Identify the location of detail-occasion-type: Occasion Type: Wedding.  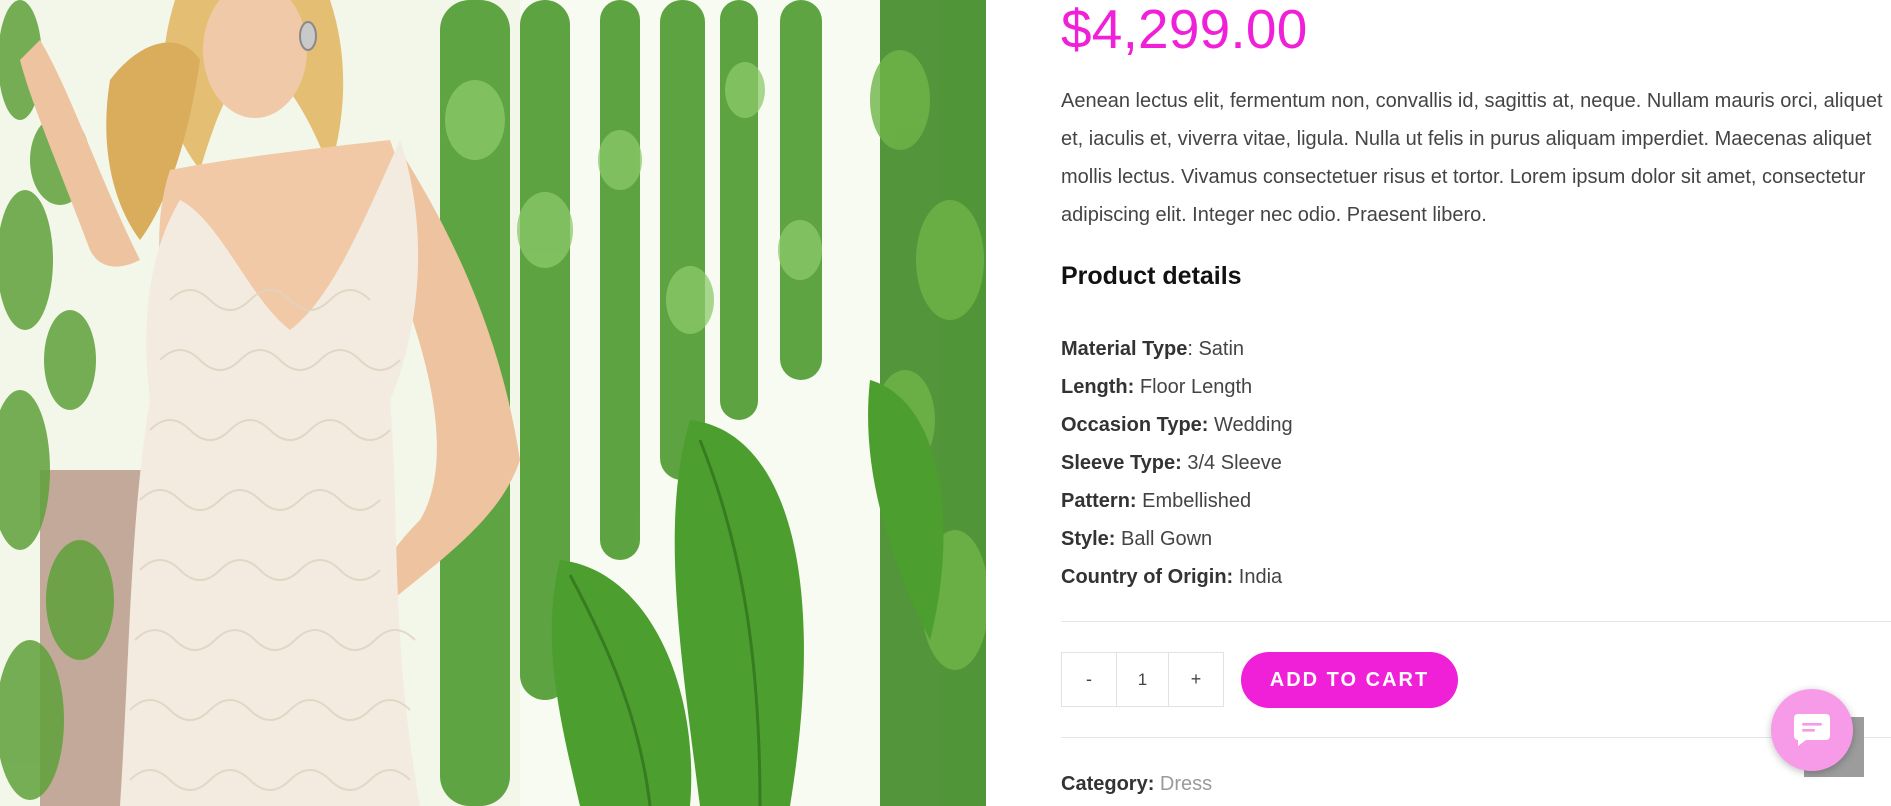
(1177, 425).